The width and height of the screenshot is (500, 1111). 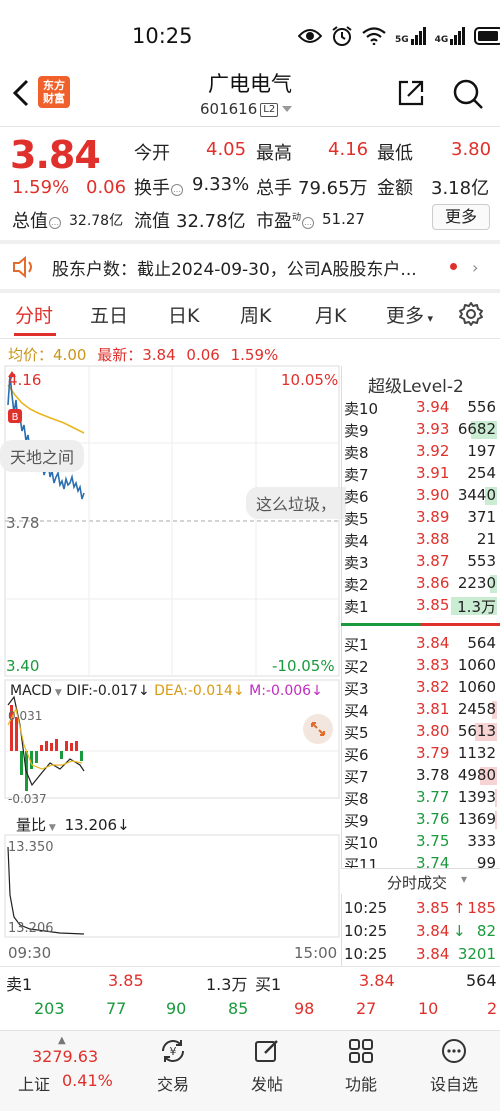 What do you see at coordinates (420, 644) in the screenshot?
I see `order-book-row: 买1 3.84 564` at bounding box center [420, 644].